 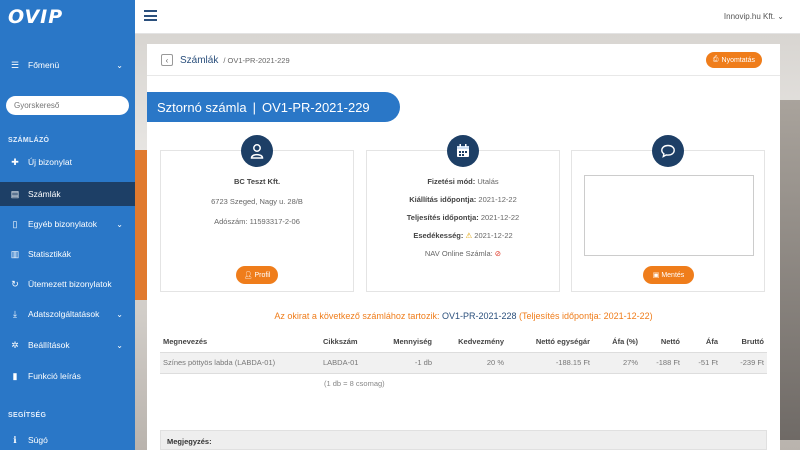 What do you see at coordinates (617, 362) in the screenshot?
I see `table-cell: 27%` at bounding box center [617, 362].